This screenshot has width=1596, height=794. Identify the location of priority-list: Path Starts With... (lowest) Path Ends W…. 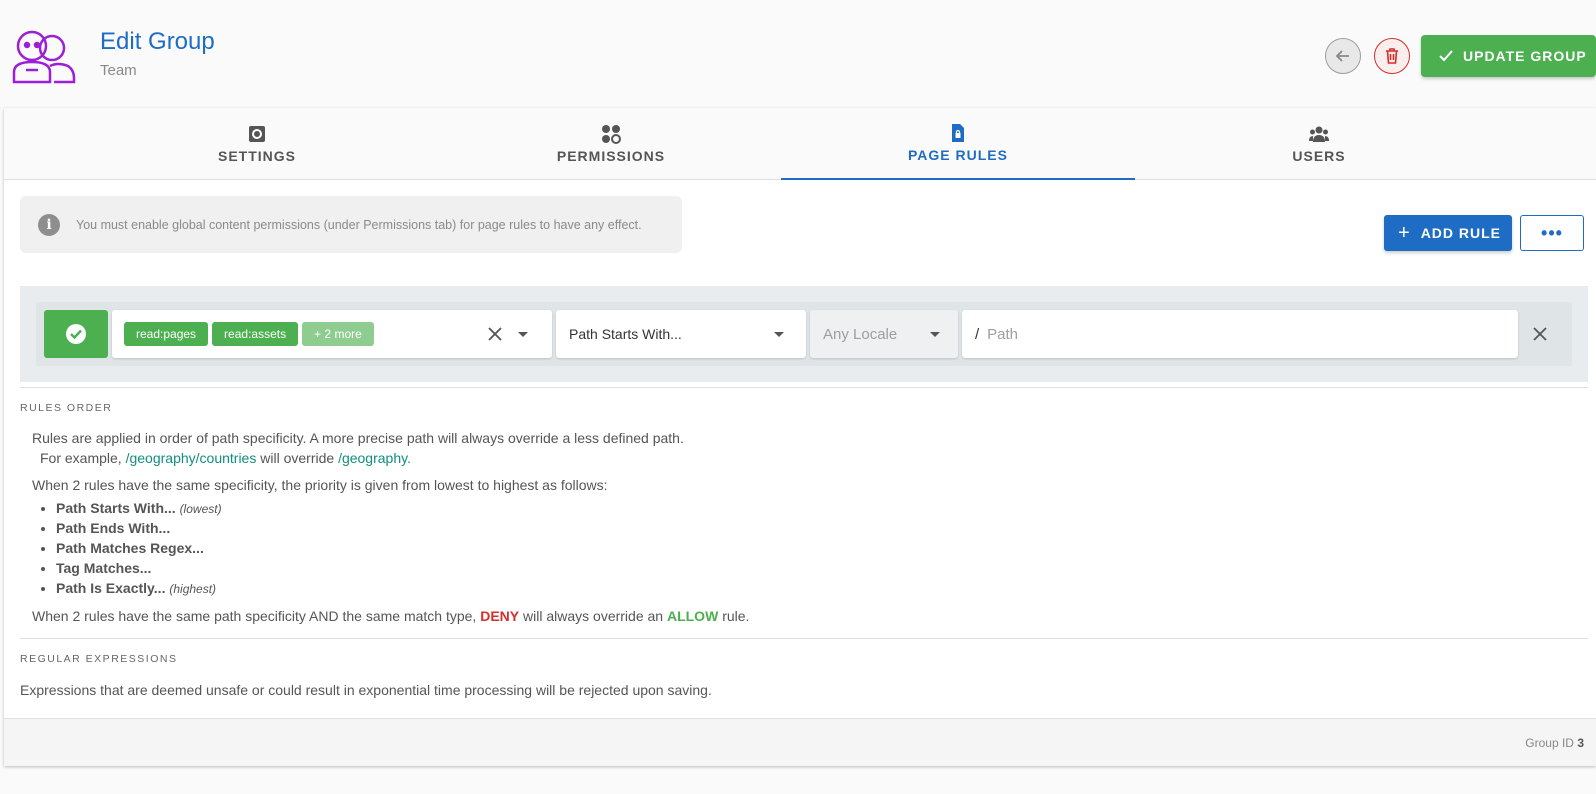
(139, 548).